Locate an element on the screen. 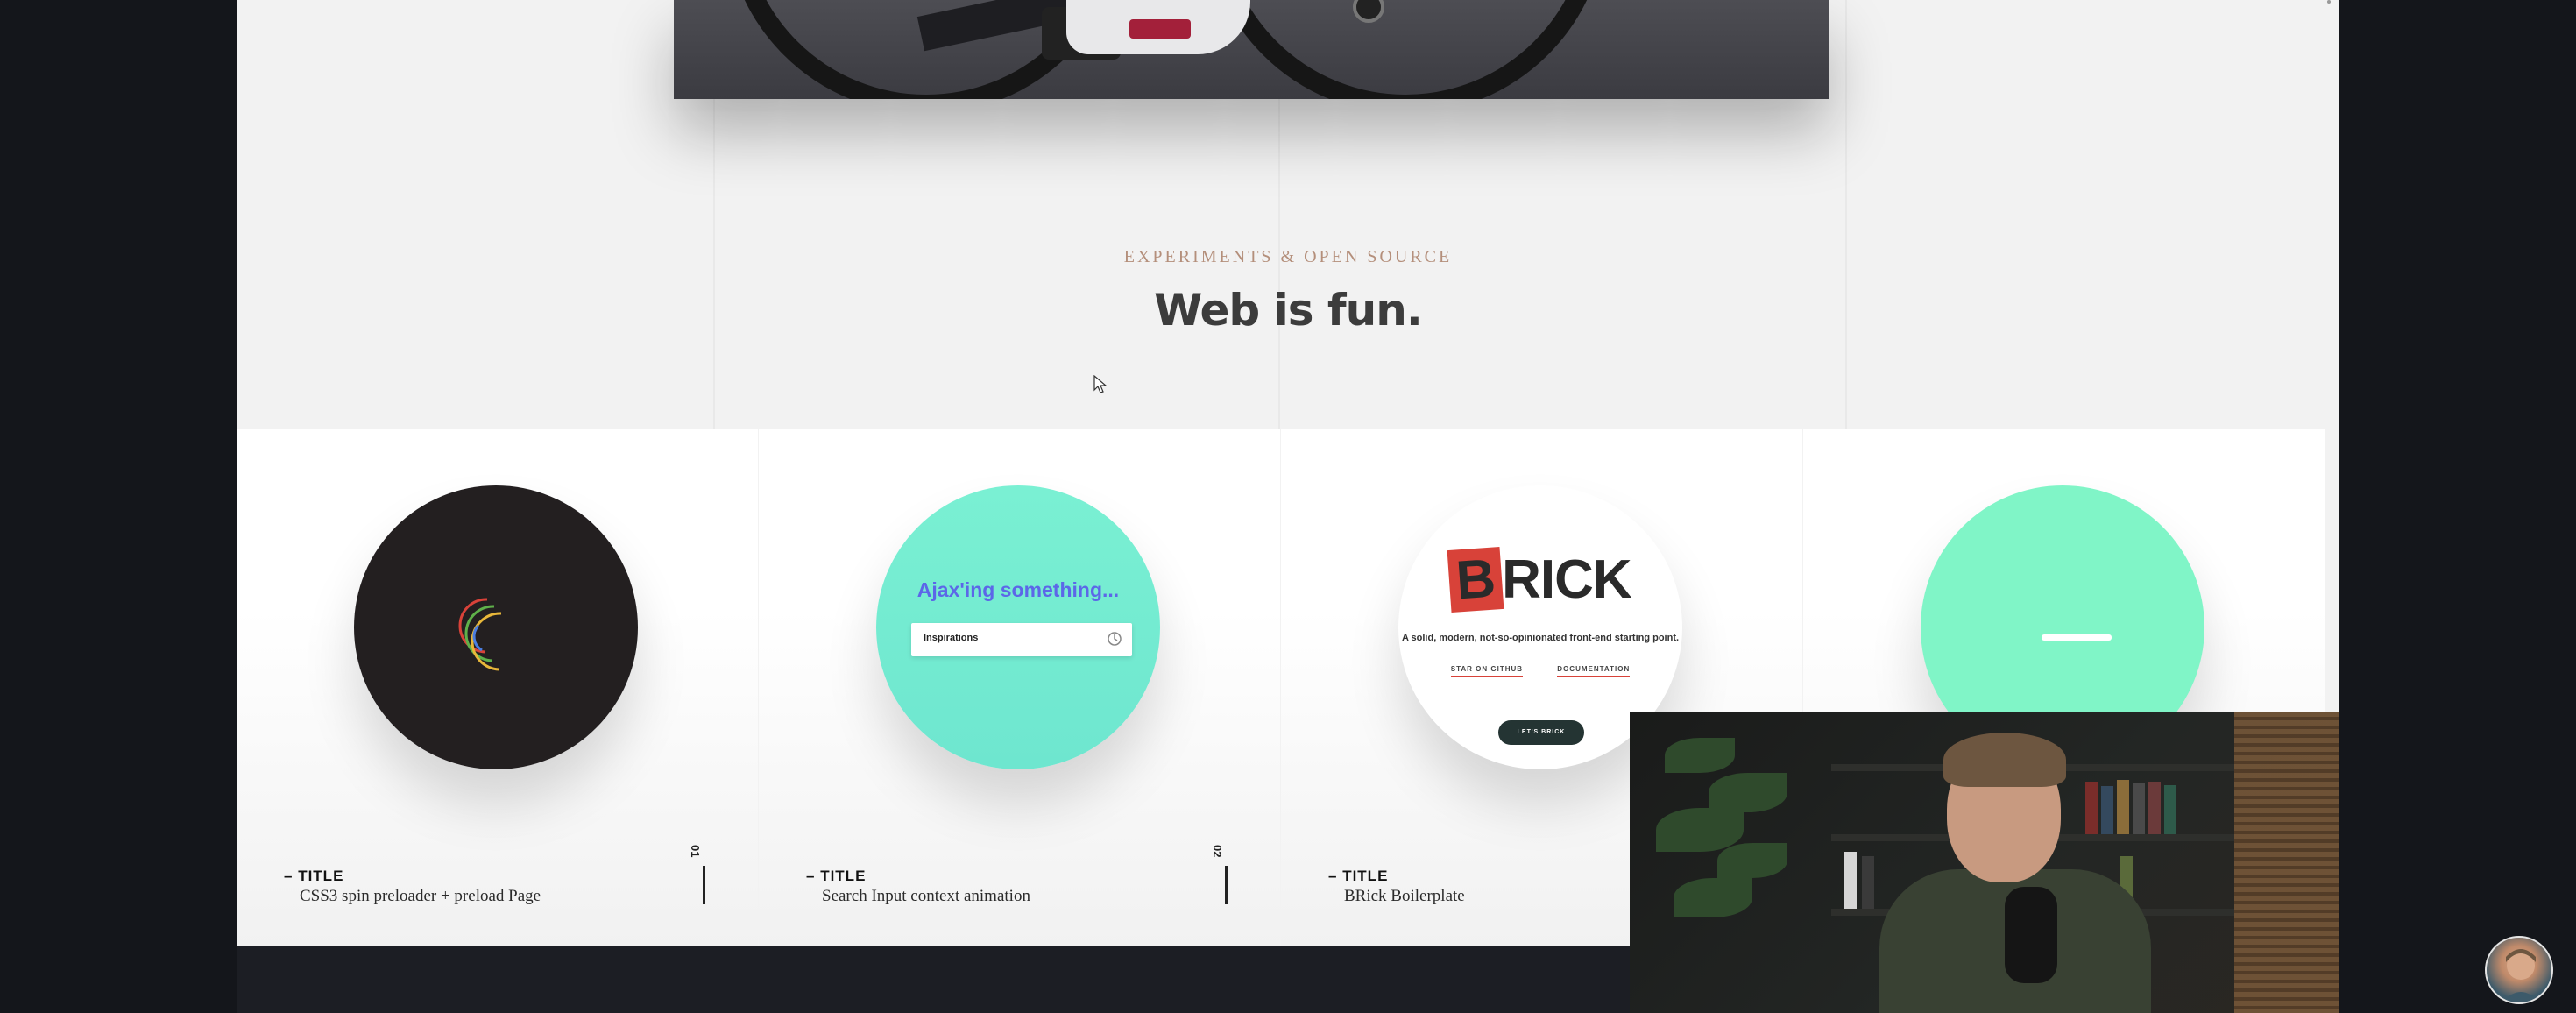 The image size is (2576, 1013). channel-avatar is located at coordinates (2519, 970).